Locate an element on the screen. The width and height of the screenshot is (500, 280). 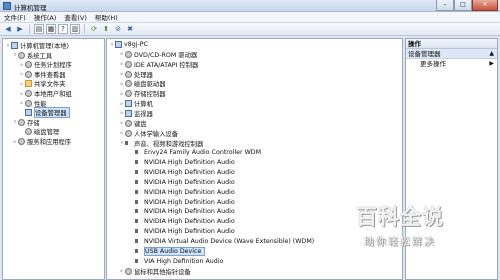
tree-item: ▿ 存储 is located at coordinates (26, 122).